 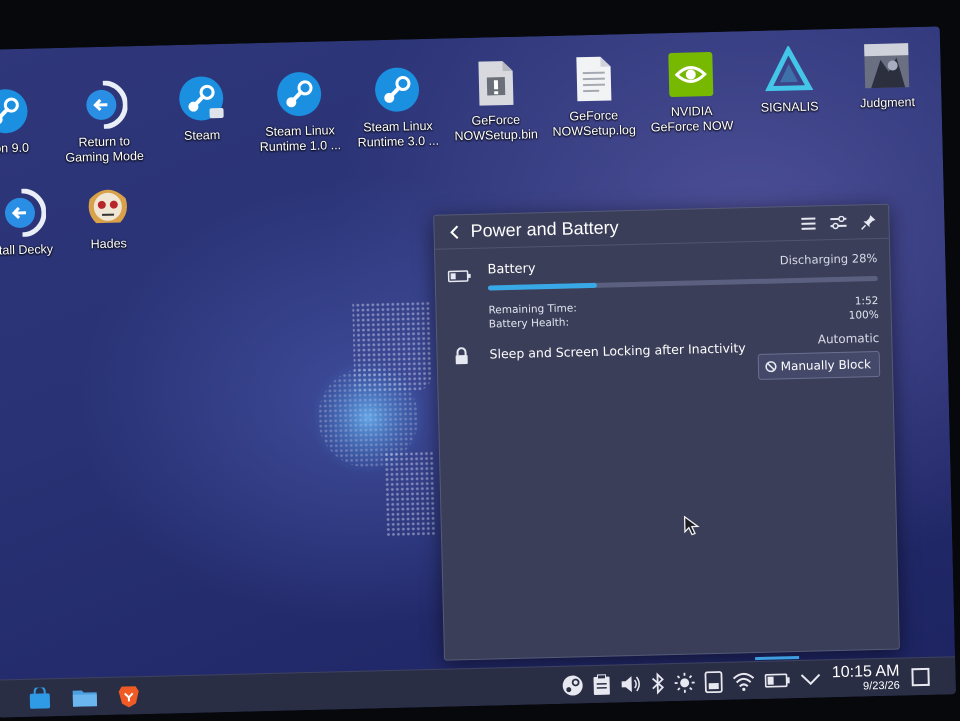 I want to click on desktop-icon-judgment: Judgment, so click(x=887, y=75).